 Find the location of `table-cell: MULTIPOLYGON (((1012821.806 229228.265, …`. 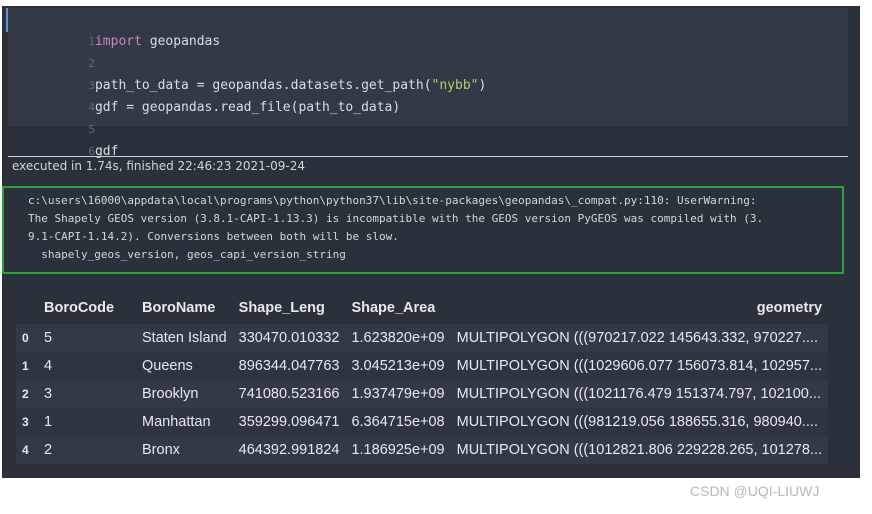

table-cell: MULTIPOLYGON (((1012821.806 229228.265, … is located at coordinates (639, 450).